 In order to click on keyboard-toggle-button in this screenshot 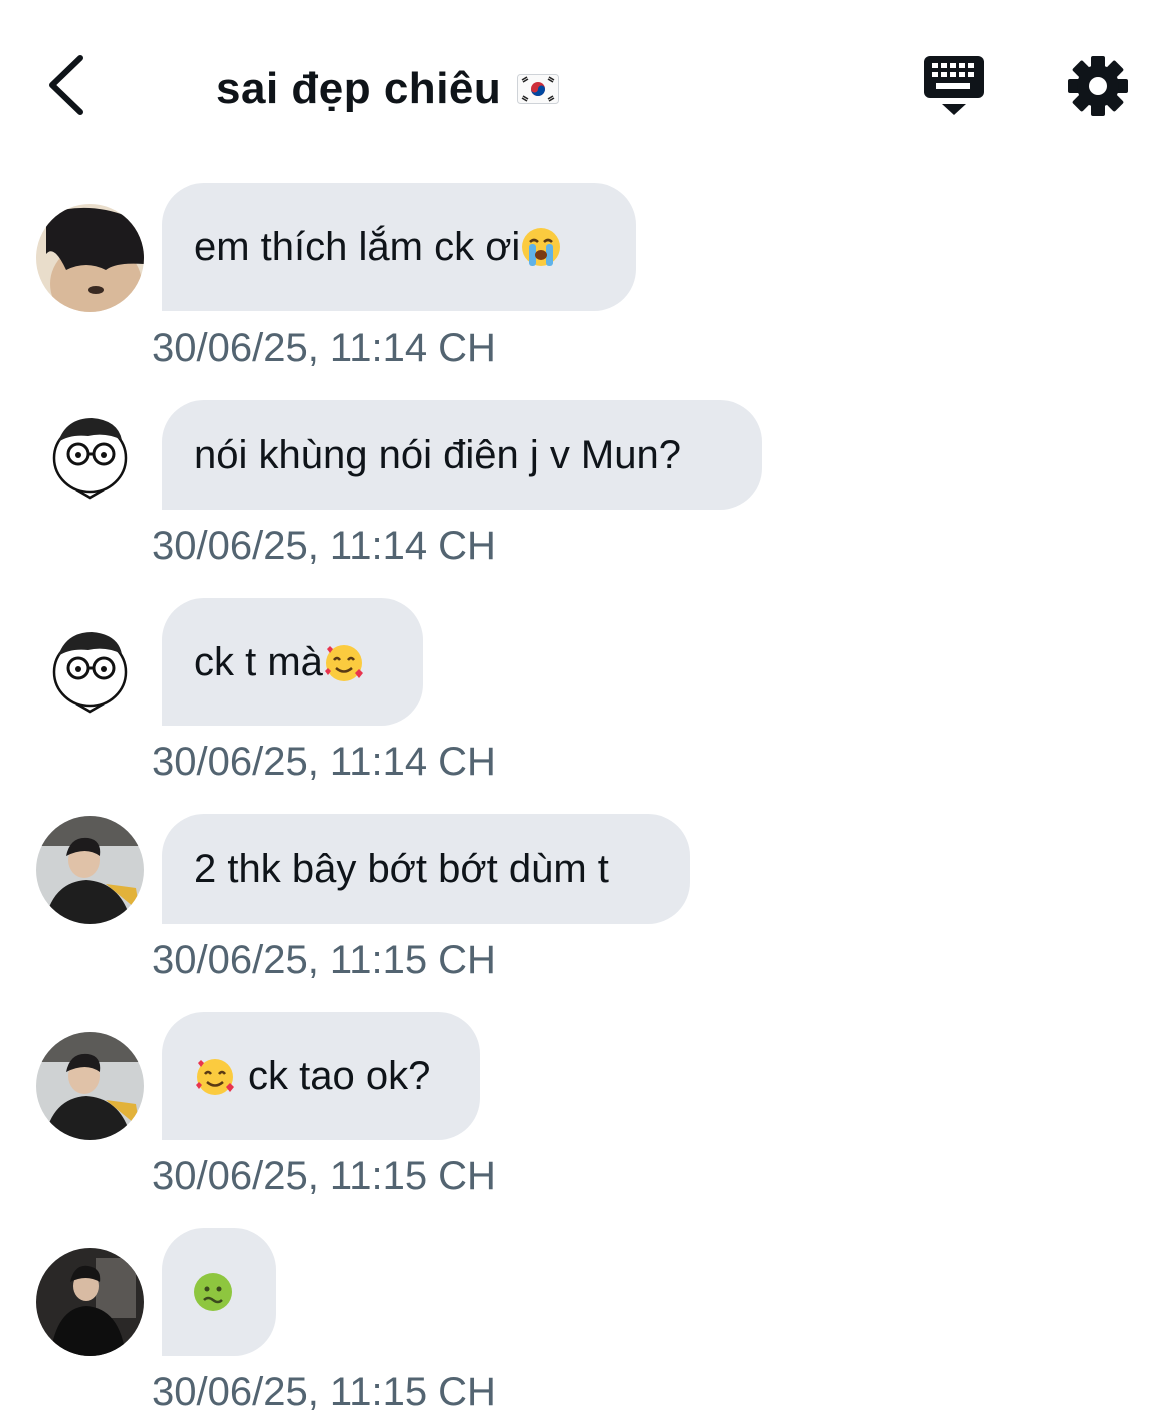, I will do `click(954, 85)`.